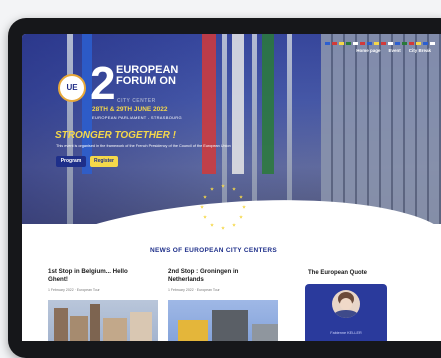  What do you see at coordinates (104, 161) in the screenshot?
I see `register-button: Register` at bounding box center [104, 161].